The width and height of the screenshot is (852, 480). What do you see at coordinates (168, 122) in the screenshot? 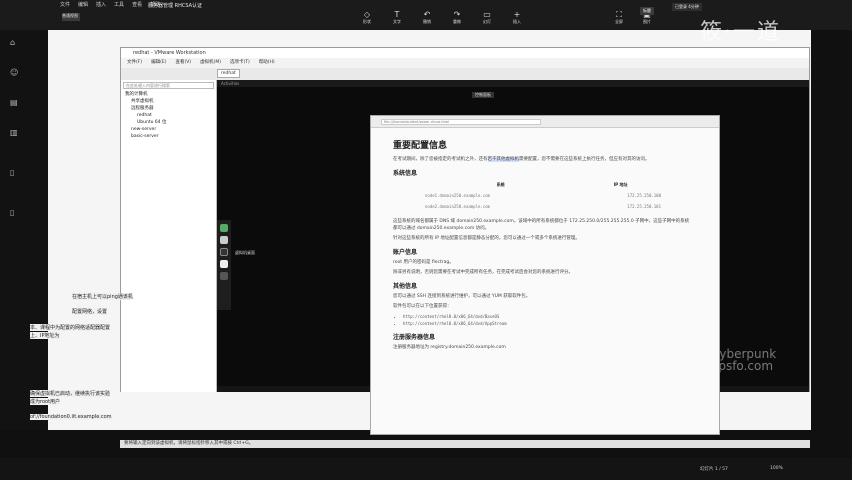
I see `library-item: Ubuntu 64 位` at bounding box center [168, 122].